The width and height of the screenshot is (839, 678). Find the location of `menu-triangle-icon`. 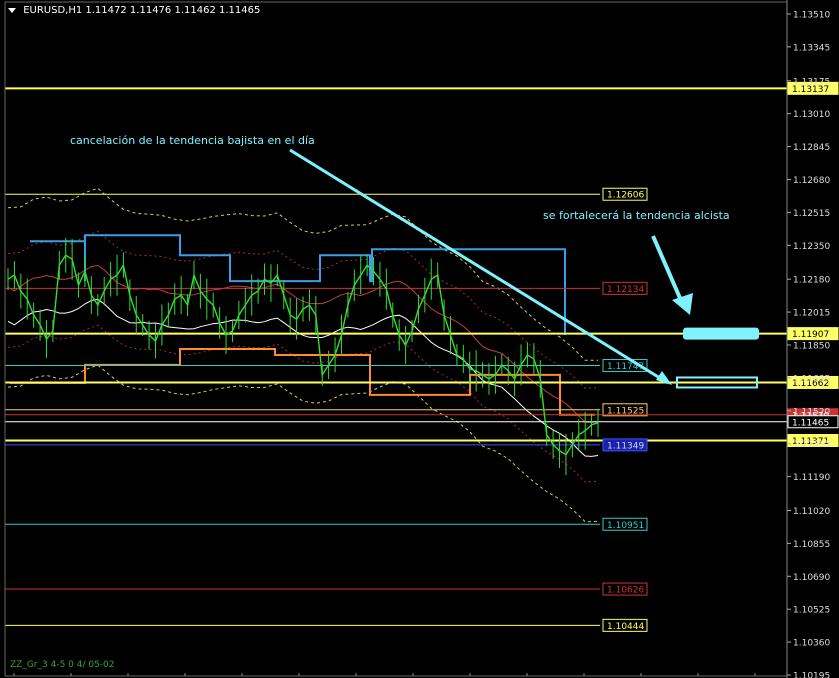

menu-triangle-icon is located at coordinates (12, 10).